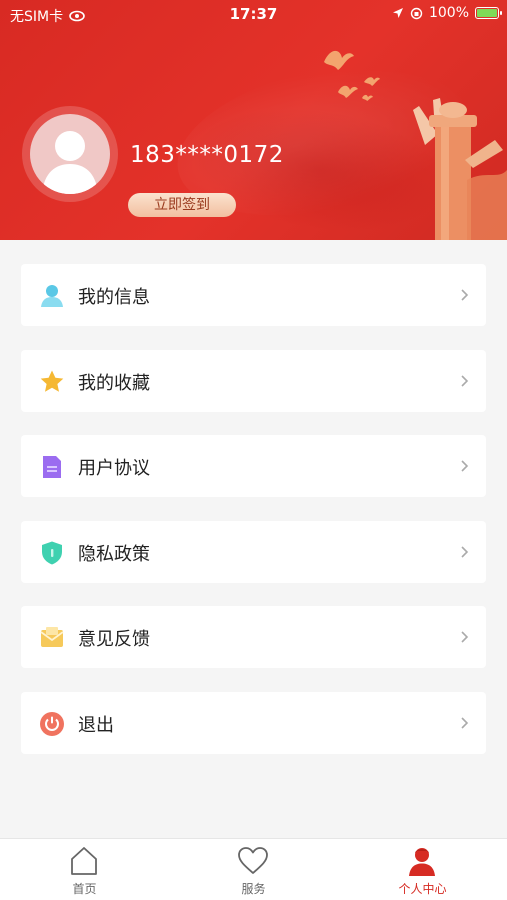 This screenshot has height=900, width=507. I want to click on tab-label: 首页, so click(84, 889).